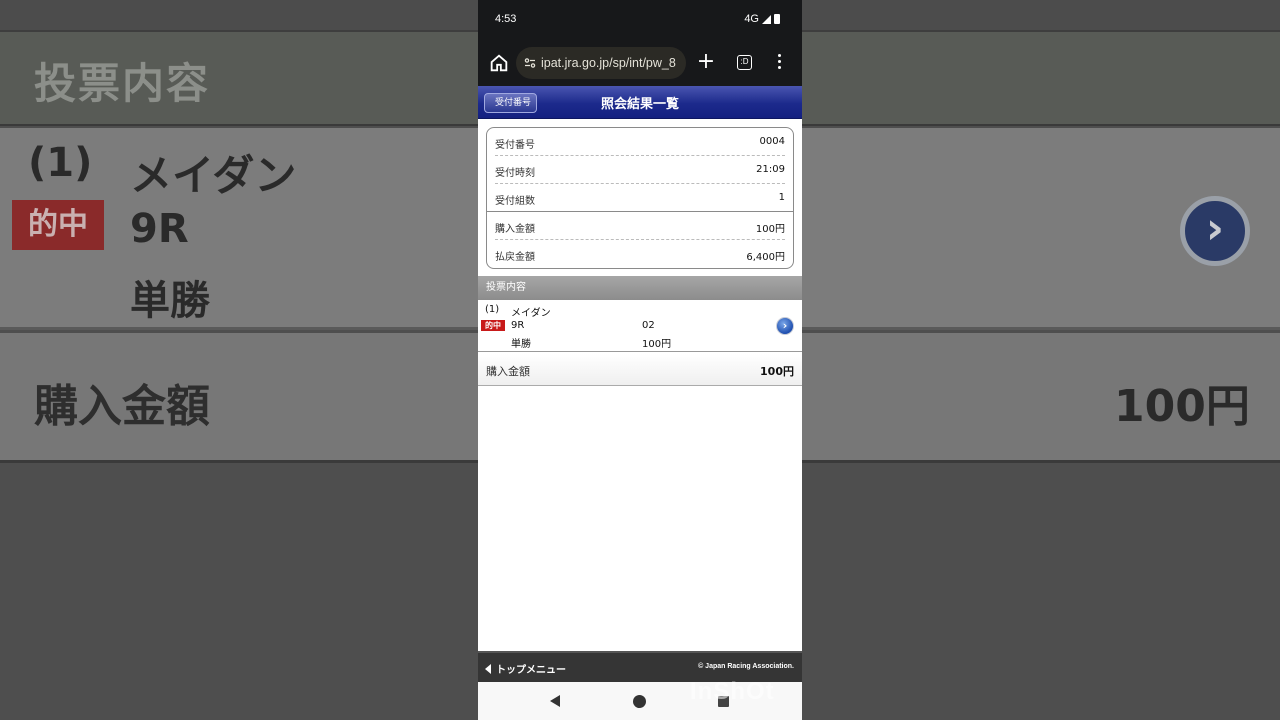 The height and width of the screenshot is (720, 1280). What do you see at coordinates (751, 19) in the screenshot?
I see `network-type: 4G` at bounding box center [751, 19].